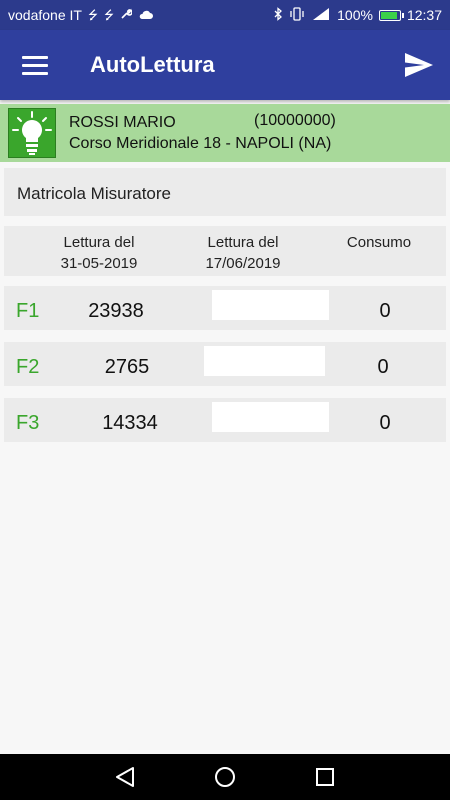 This screenshot has height=800, width=450. What do you see at coordinates (325, 777) in the screenshot?
I see `recent-apps-icon` at bounding box center [325, 777].